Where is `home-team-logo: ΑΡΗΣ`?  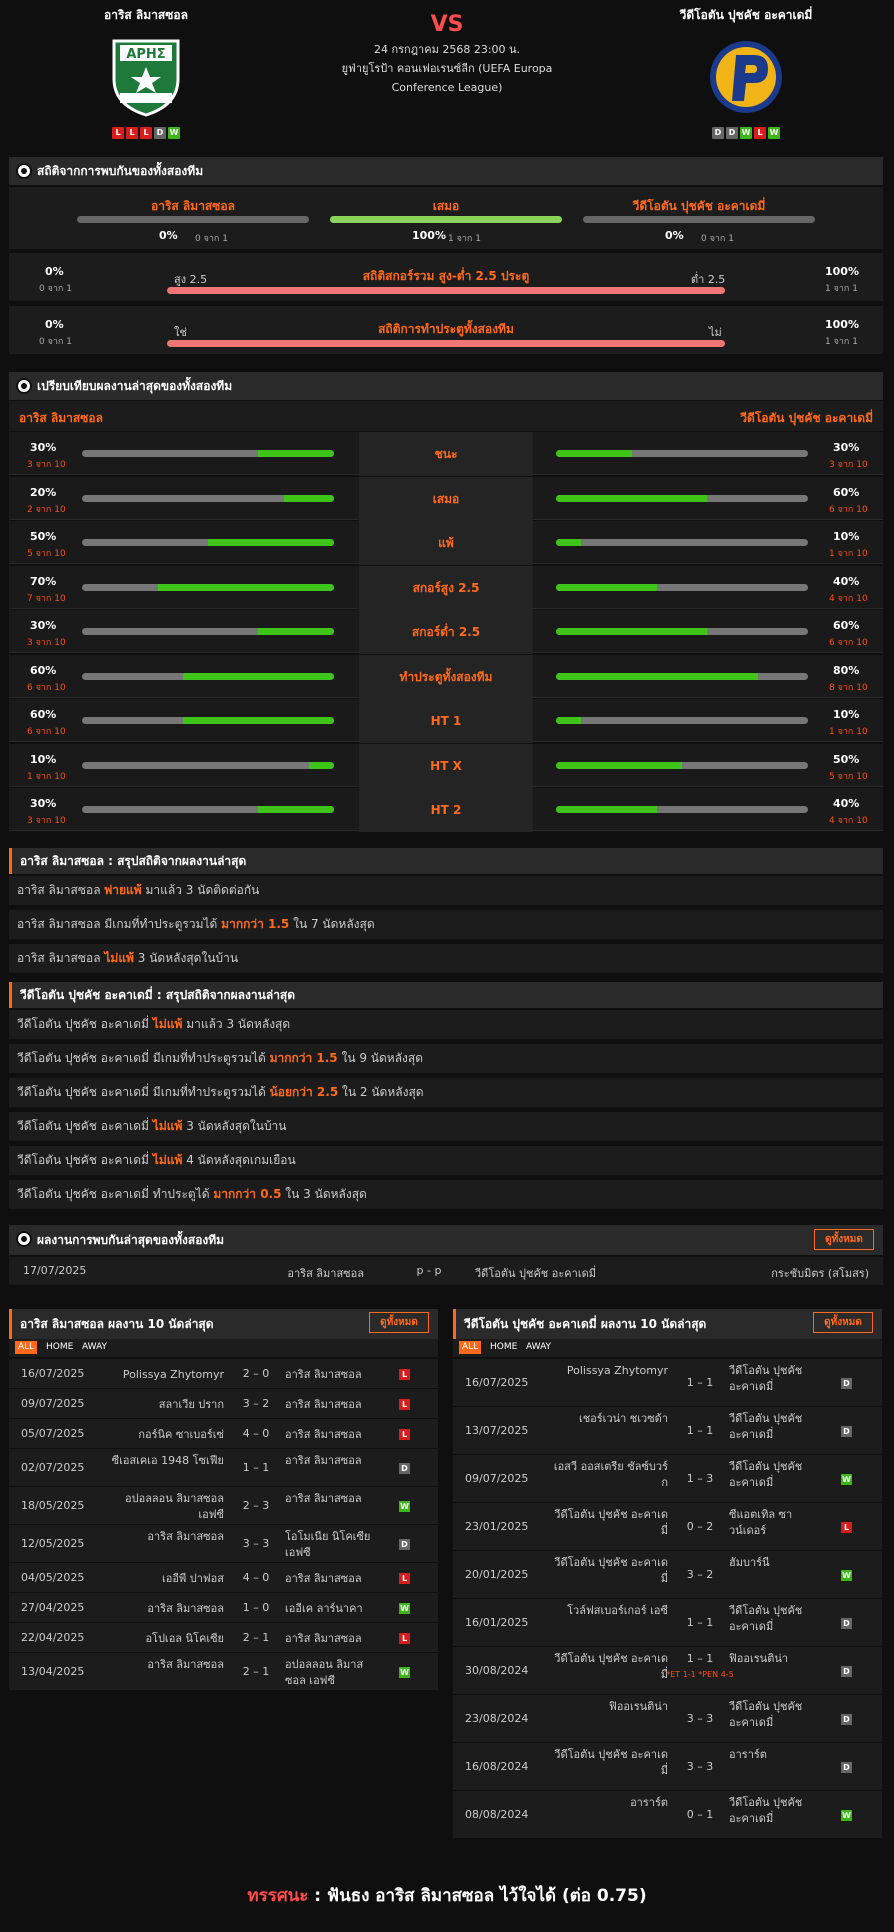 home-team-logo: ΑΡΗΣ is located at coordinates (146, 77).